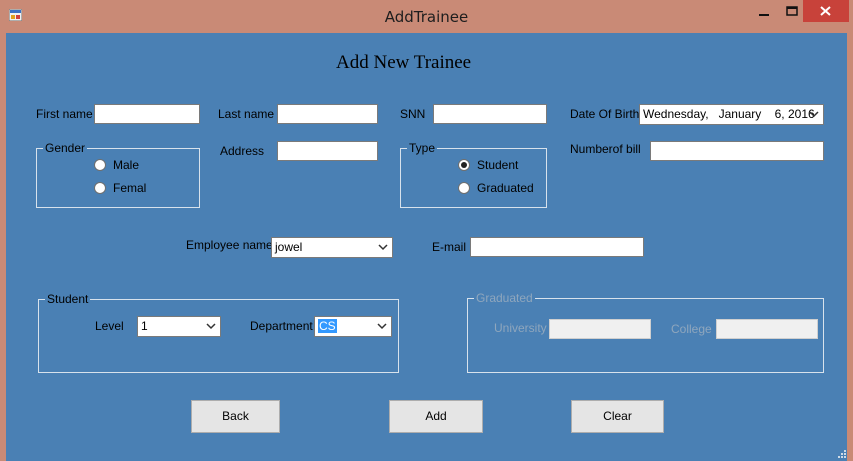 The image size is (853, 461). What do you see at coordinates (449, 247) in the screenshot?
I see `email-label: E-mail` at bounding box center [449, 247].